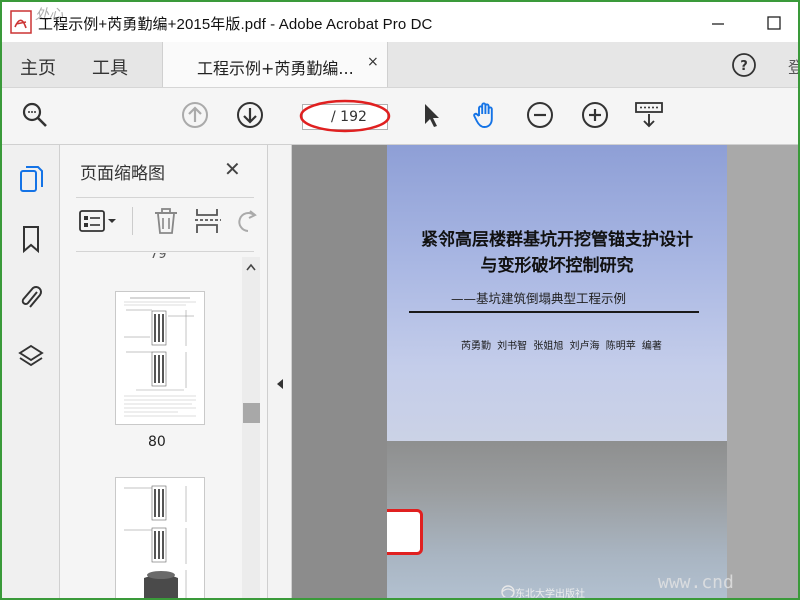  I want to click on keyboard-scroll-icon, so click(649, 115).